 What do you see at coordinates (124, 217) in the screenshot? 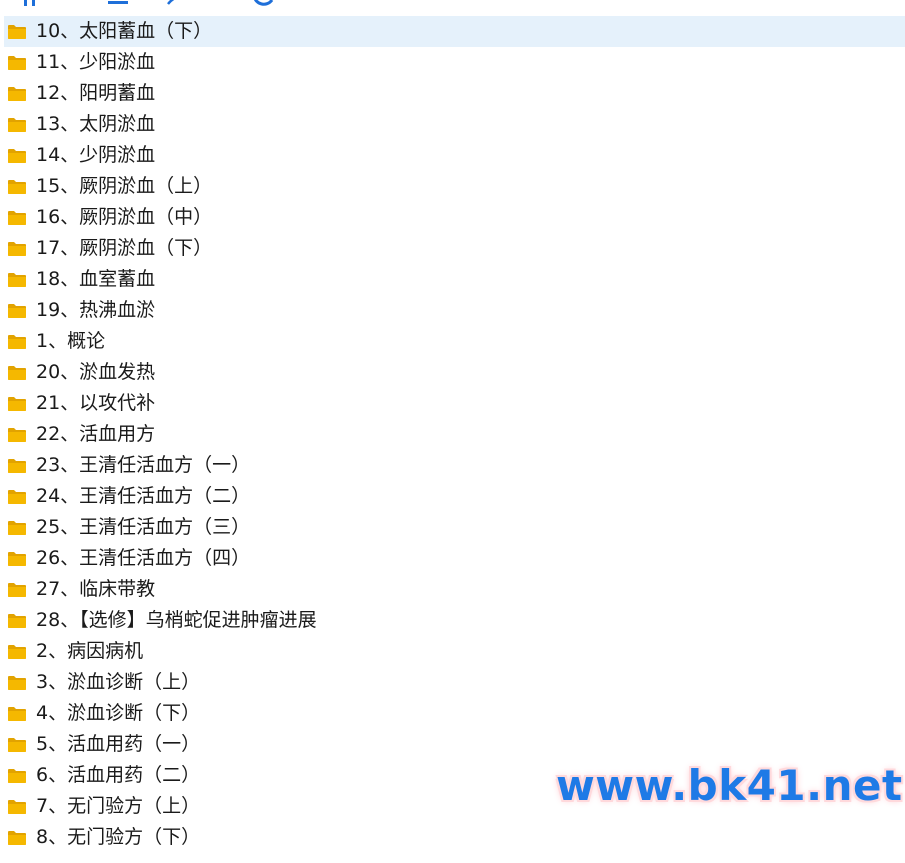
I see `folder-name: 16、厥阴淤血（中）` at bounding box center [124, 217].